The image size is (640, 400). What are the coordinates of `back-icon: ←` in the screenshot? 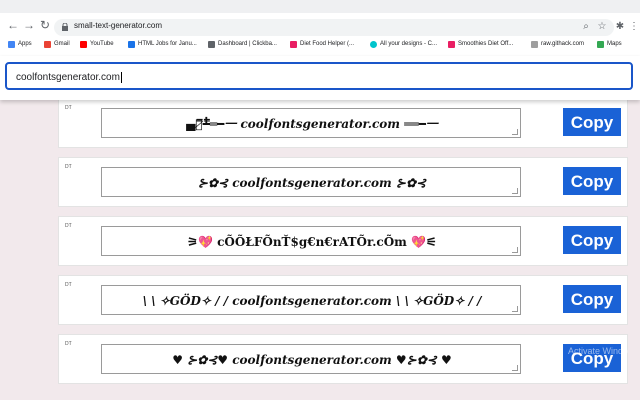 It's located at (13, 25).